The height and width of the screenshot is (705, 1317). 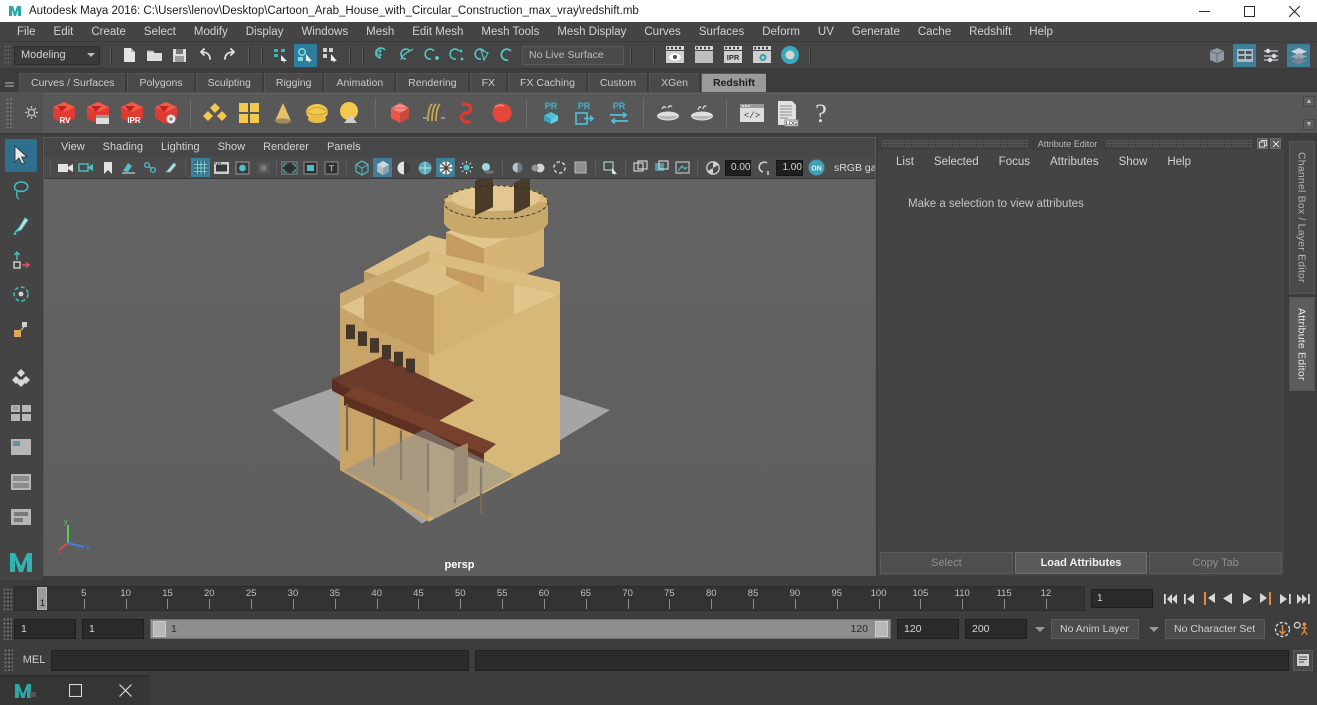 What do you see at coordinates (591, 32) in the screenshot?
I see `menu-mesh-display: Mesh Display` at bounding box center [591, 32].